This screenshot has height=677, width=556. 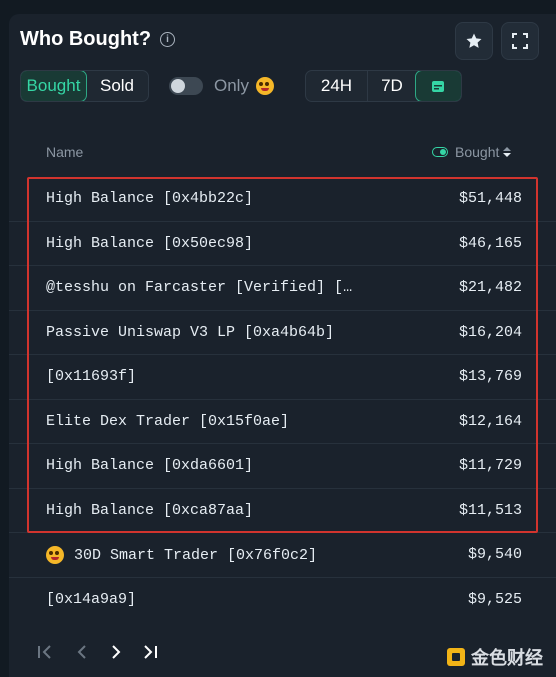 What do you see at coordinates (149, 510) in the screenshot?
I see `row-name: High Balance [0xca87aa]` at bounding box center [149, 510].